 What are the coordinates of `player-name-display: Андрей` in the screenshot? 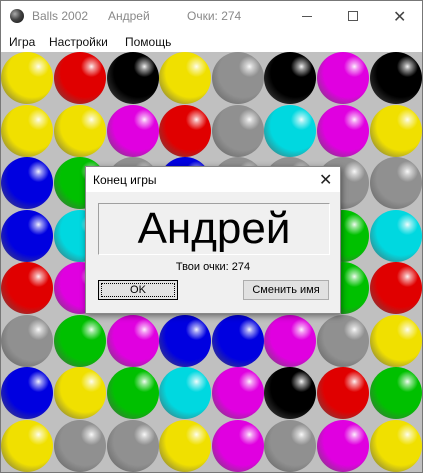 It's located at (214, 229).